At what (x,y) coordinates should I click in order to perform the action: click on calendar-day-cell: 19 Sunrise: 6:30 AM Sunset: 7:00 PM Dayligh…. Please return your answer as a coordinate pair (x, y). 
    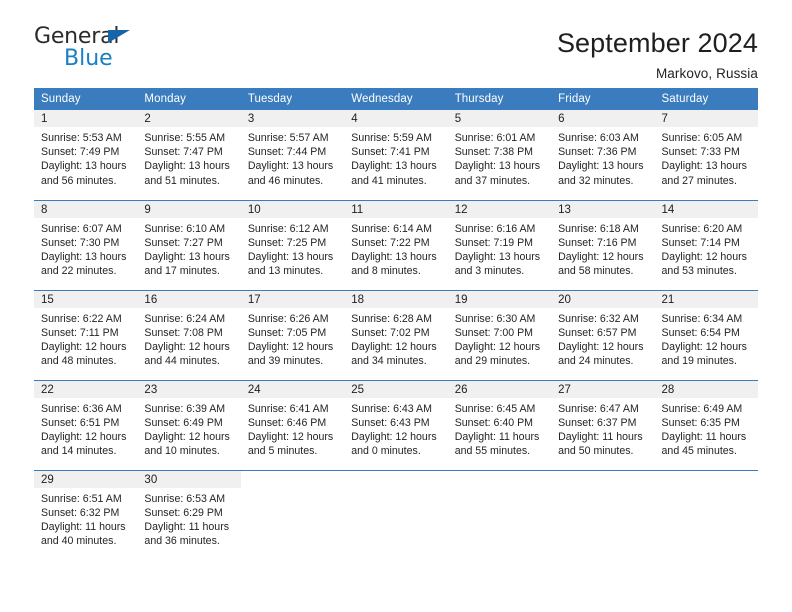
    Looking at the image, I should click on (499, 334).